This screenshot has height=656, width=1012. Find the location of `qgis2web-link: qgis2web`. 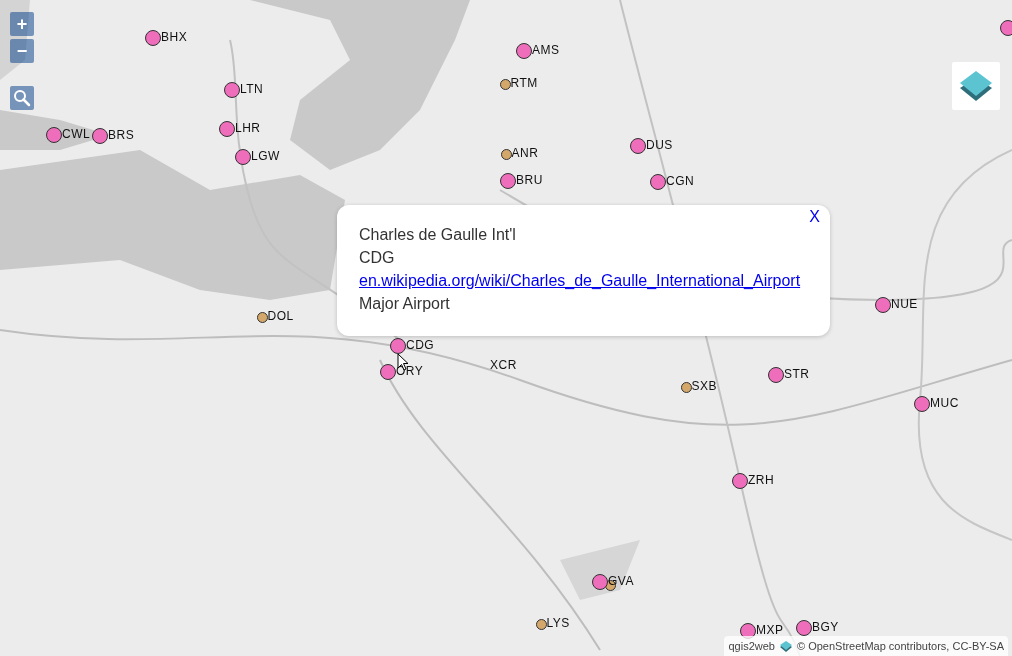

qgis2web-link: qgis2web is located at coordinates (751, 646).